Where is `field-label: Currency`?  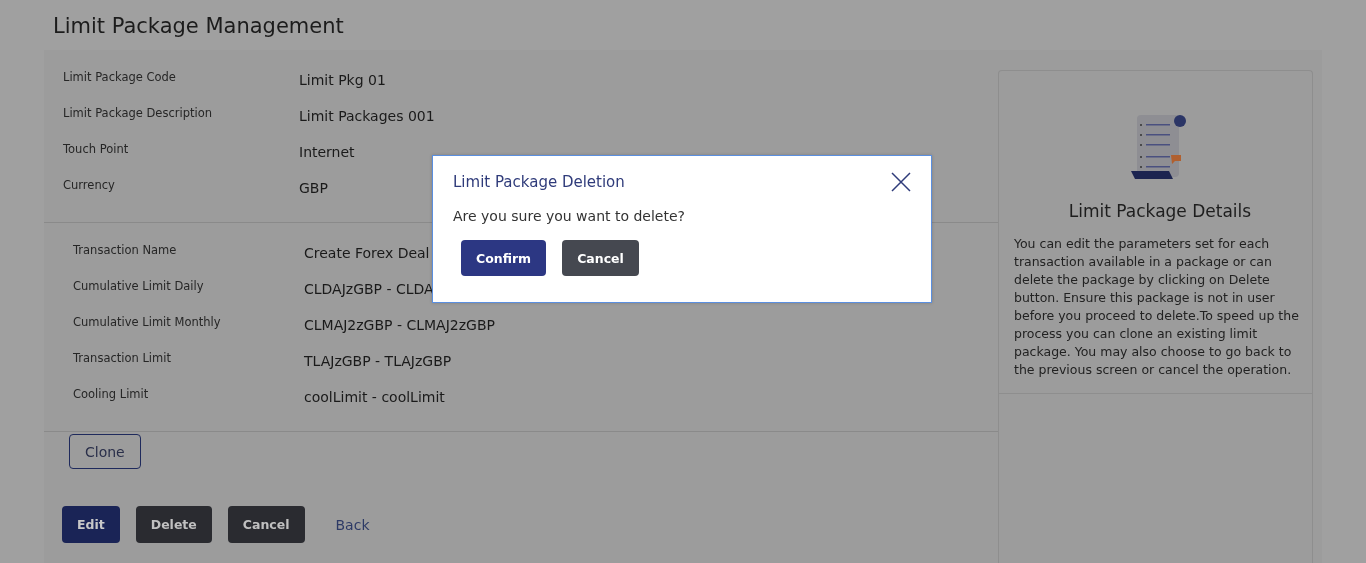
field-label: Currency is located at coordinates (89, 184).